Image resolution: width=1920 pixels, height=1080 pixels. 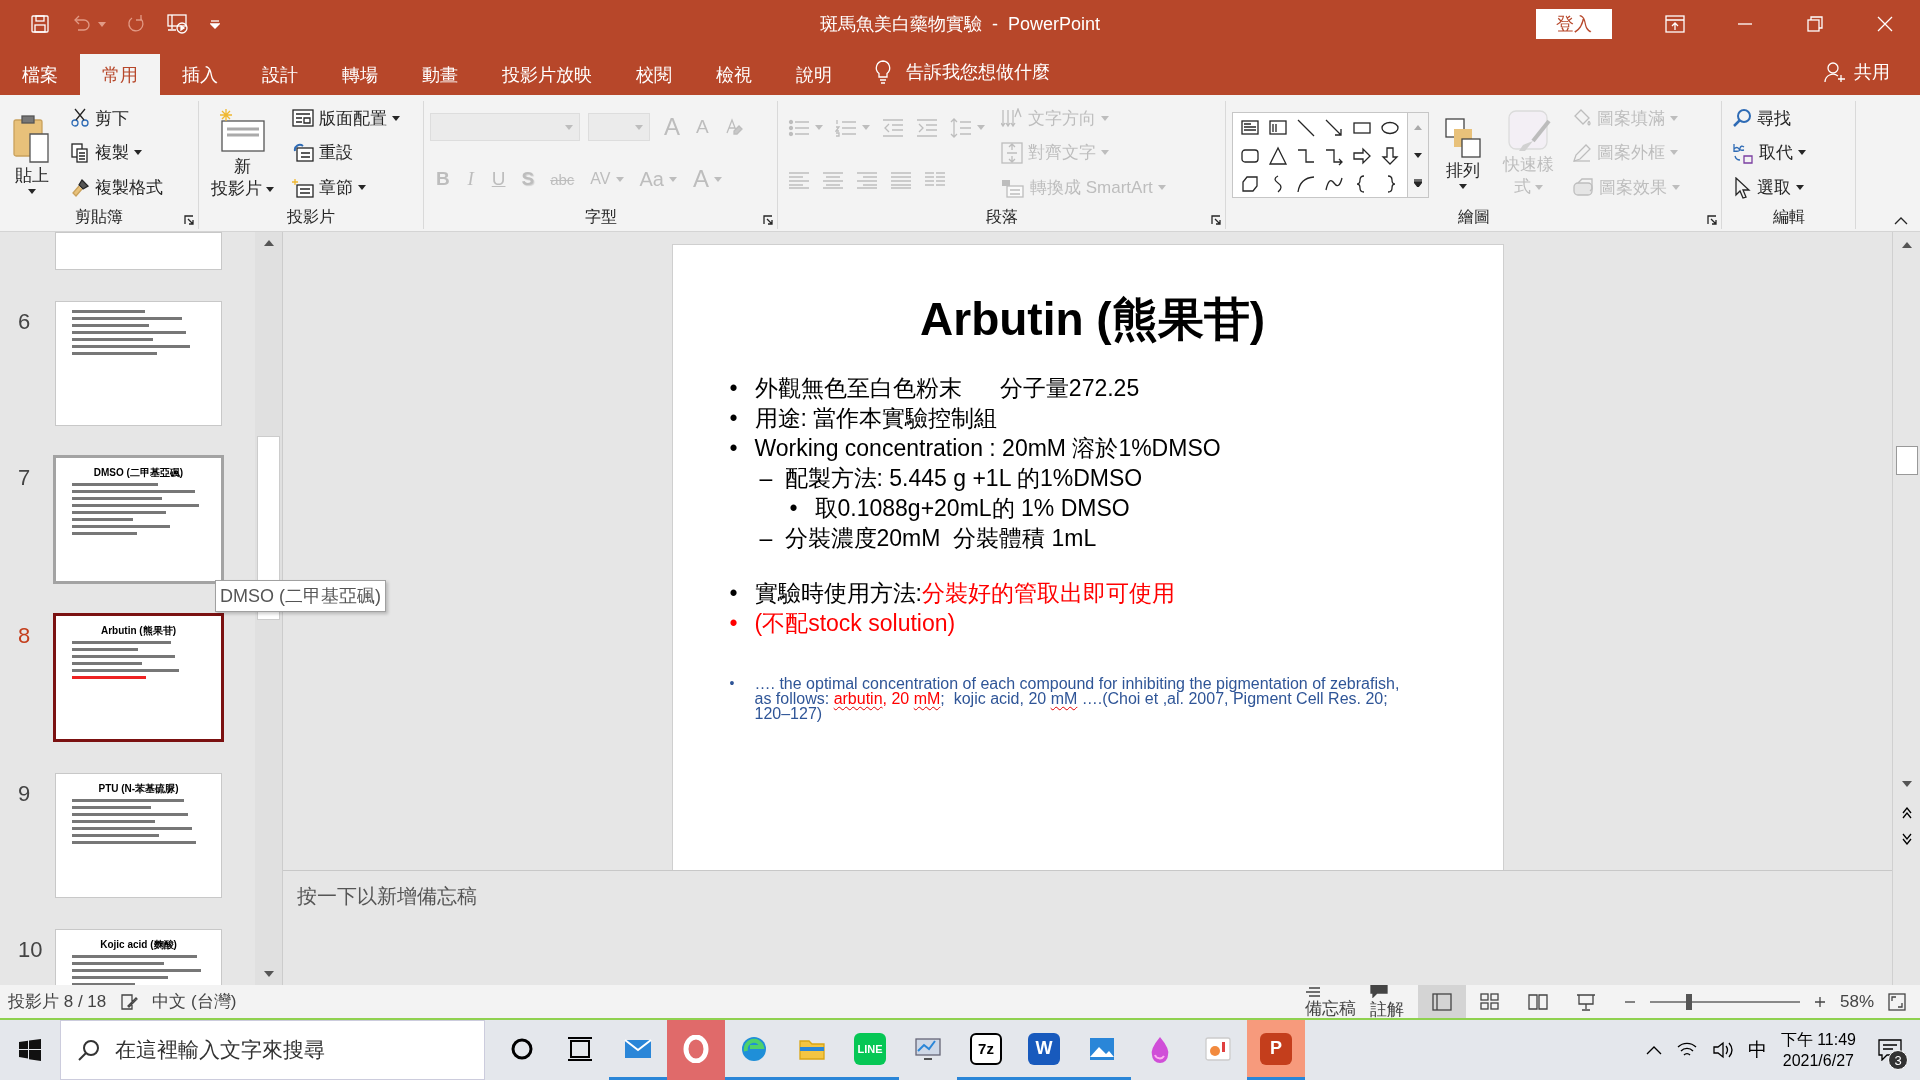 I want to click on ring-icon, so click(x=696, y=1048).